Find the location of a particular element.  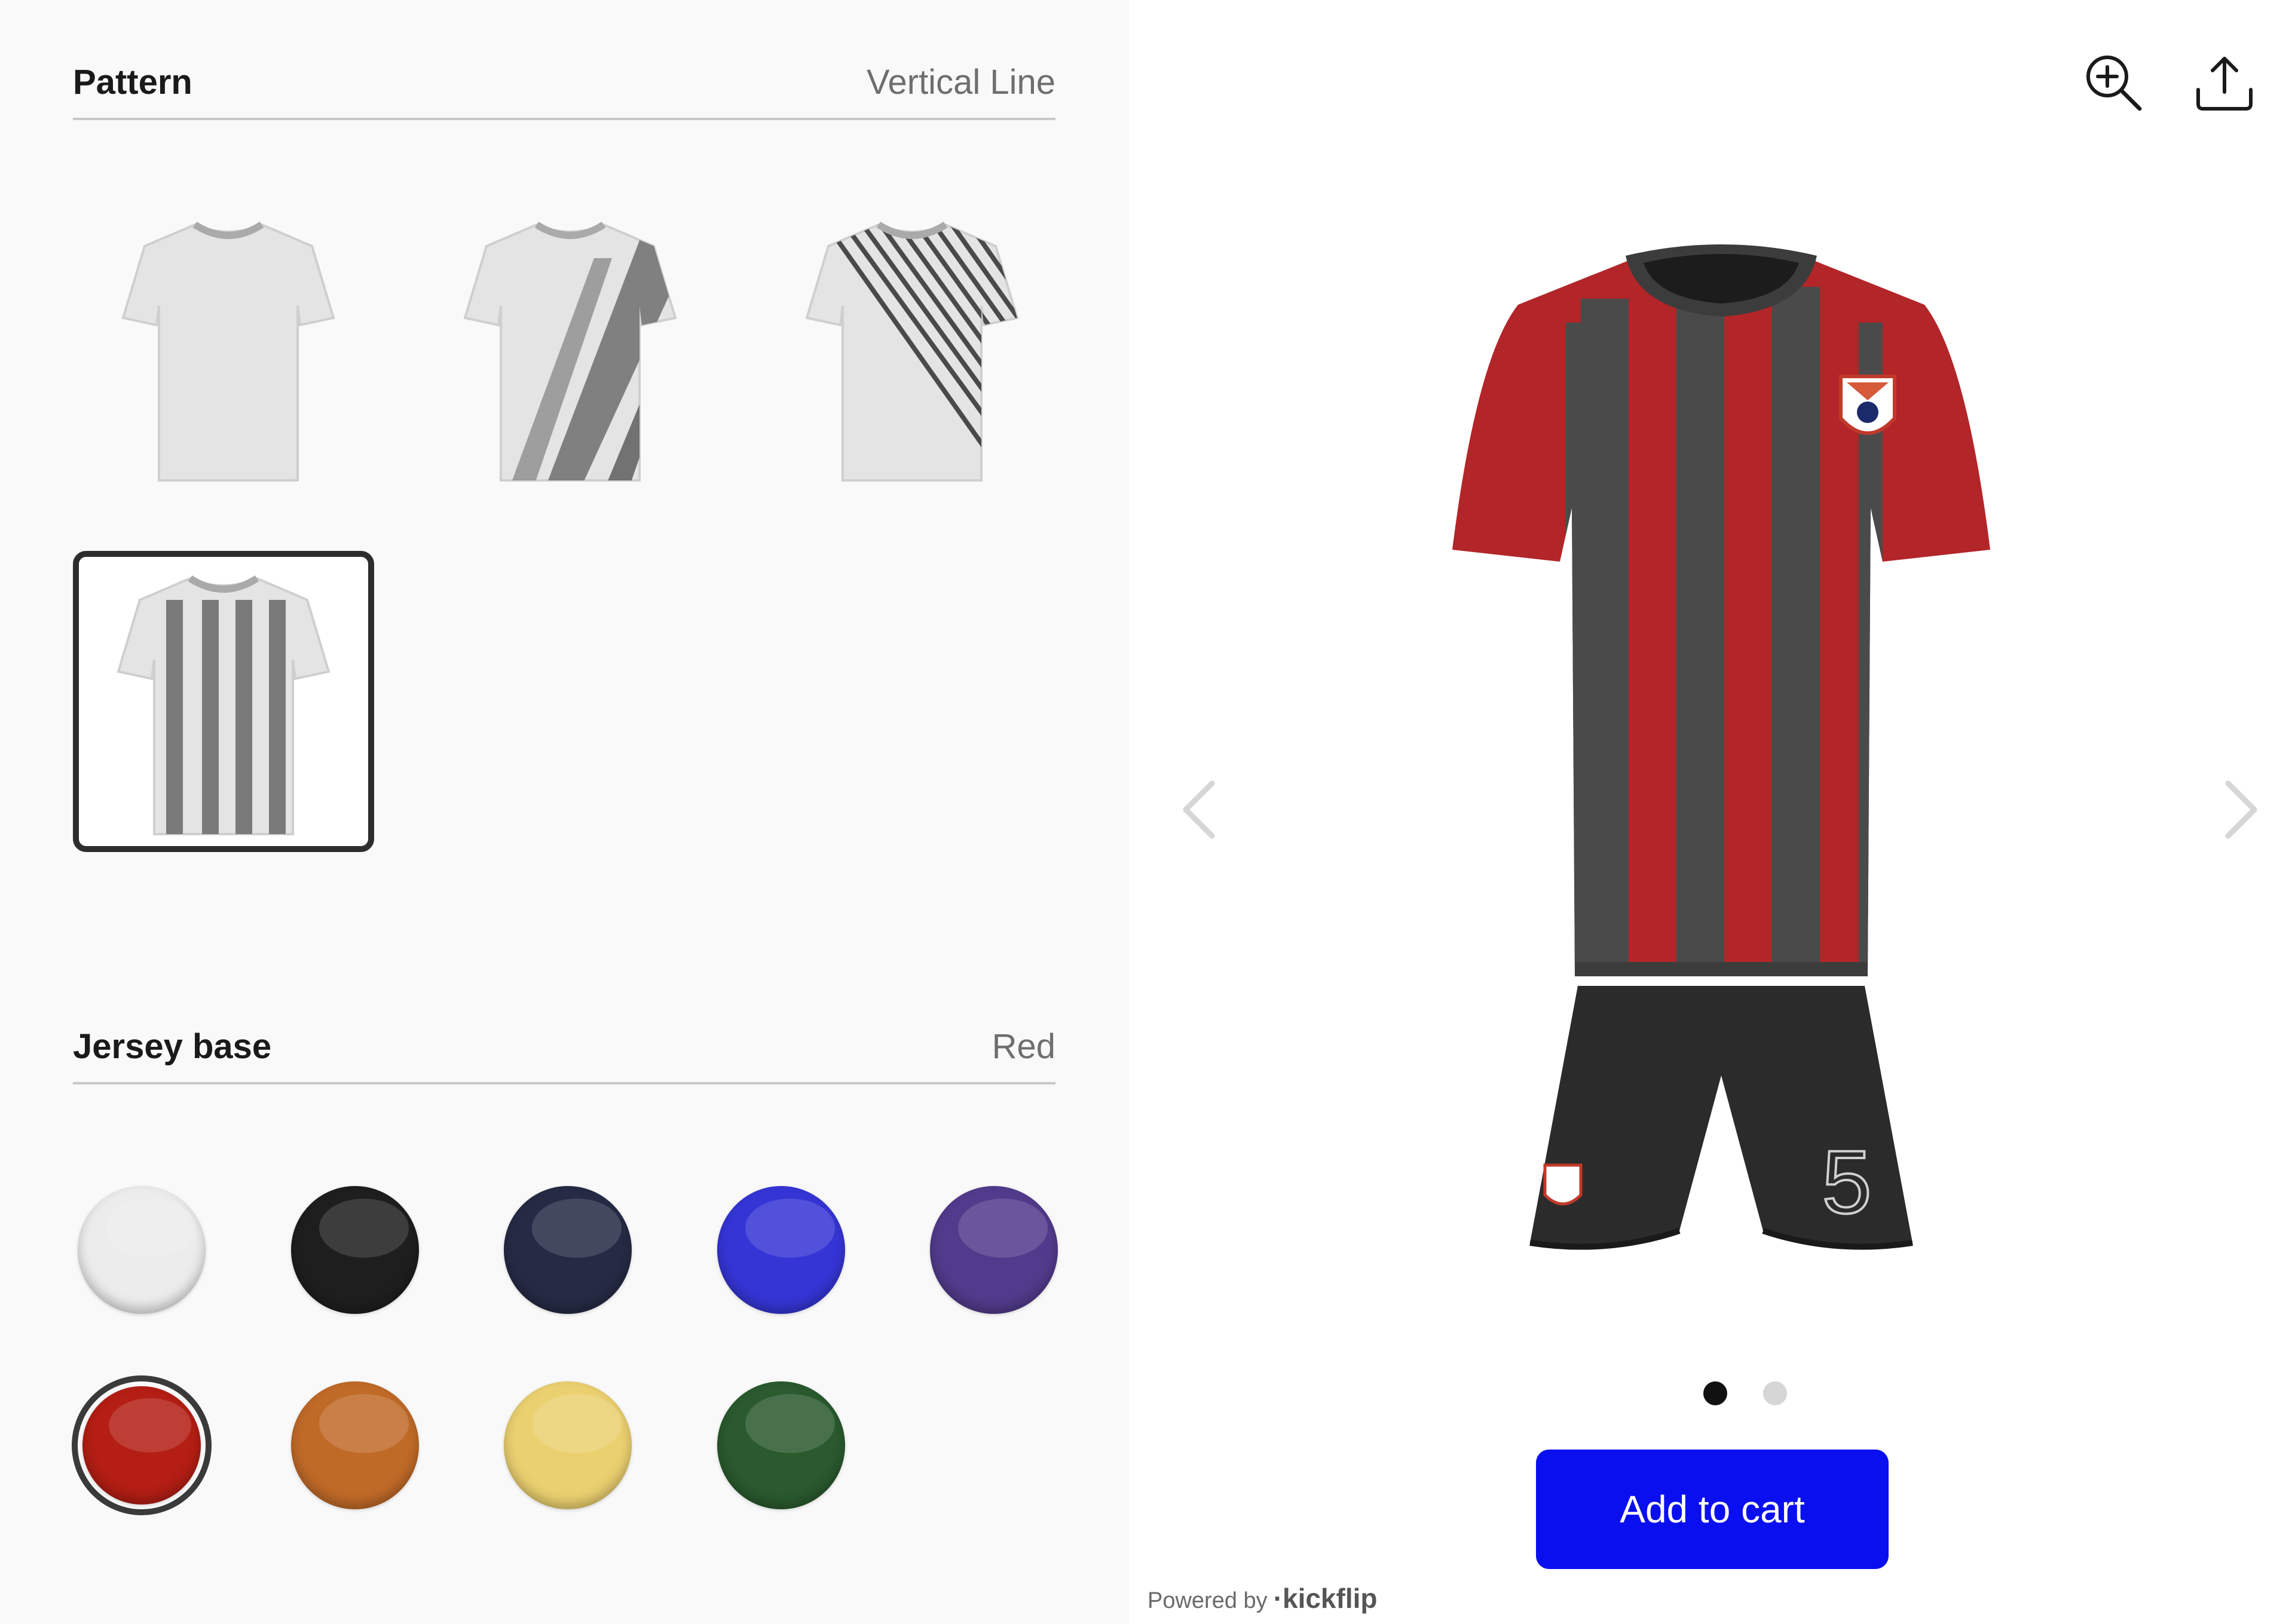

pattern-option-diagonal-lines is located at coordinates (912, 347).